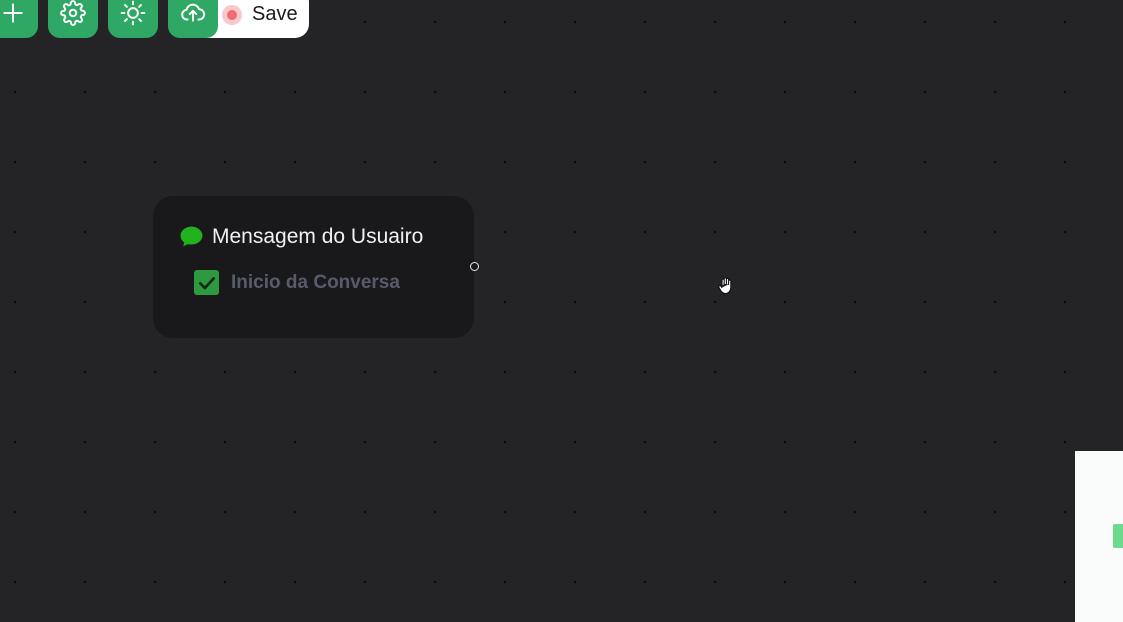 This screenshot has width=1123, height=622. I want to click on node-option-row: Inicio da Conversa, so click(297, 282).